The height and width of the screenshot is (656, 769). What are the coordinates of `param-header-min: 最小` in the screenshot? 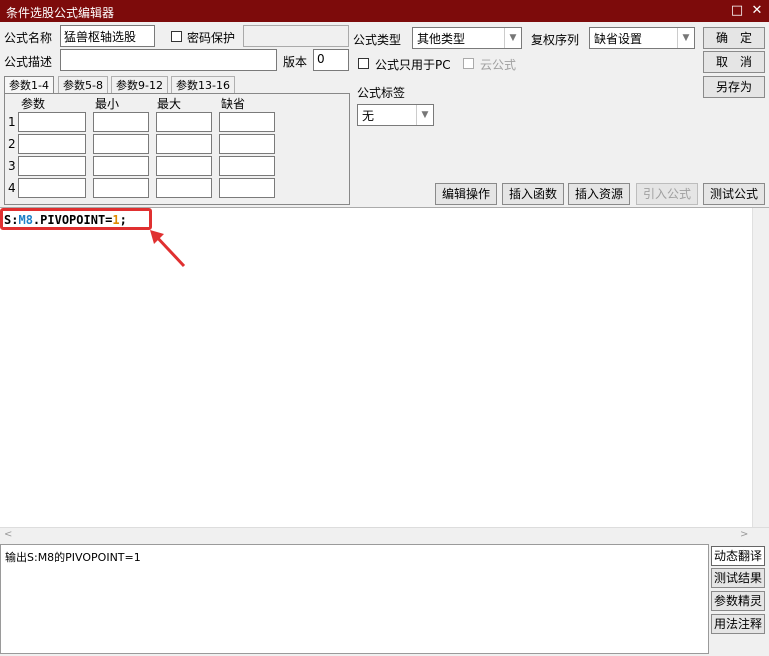 It's located at (107, 104).